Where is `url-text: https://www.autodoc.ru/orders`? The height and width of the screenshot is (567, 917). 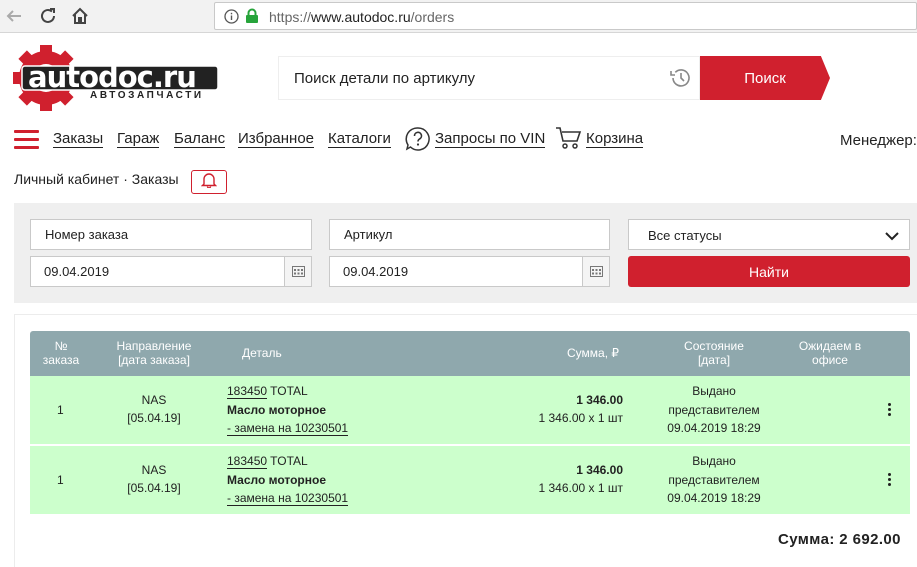
url-text: https://www.autodoc.ru/orders is located at coordinates (362, 17).